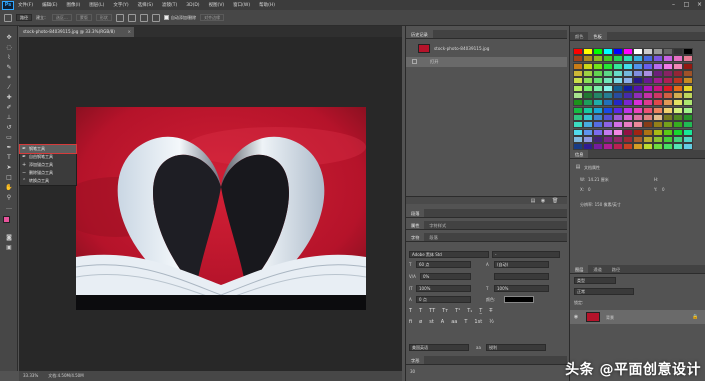 Image resolution: width=705 pixels, height=381 pixels. I want to click on make-mask-button: 蒙版, so click(83, 17).